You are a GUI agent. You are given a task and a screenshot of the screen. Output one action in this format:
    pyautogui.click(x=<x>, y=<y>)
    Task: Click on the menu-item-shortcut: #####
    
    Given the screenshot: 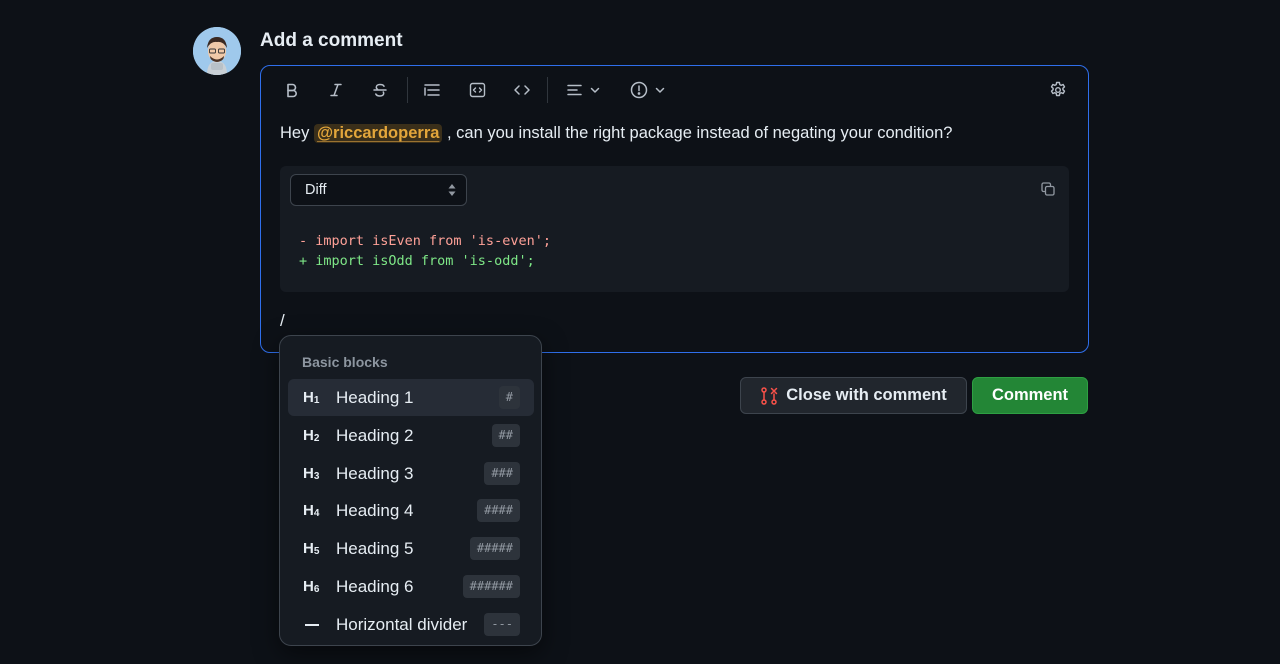 What is the action you would take?
    pyautogui.click(x=494, y=548)
    